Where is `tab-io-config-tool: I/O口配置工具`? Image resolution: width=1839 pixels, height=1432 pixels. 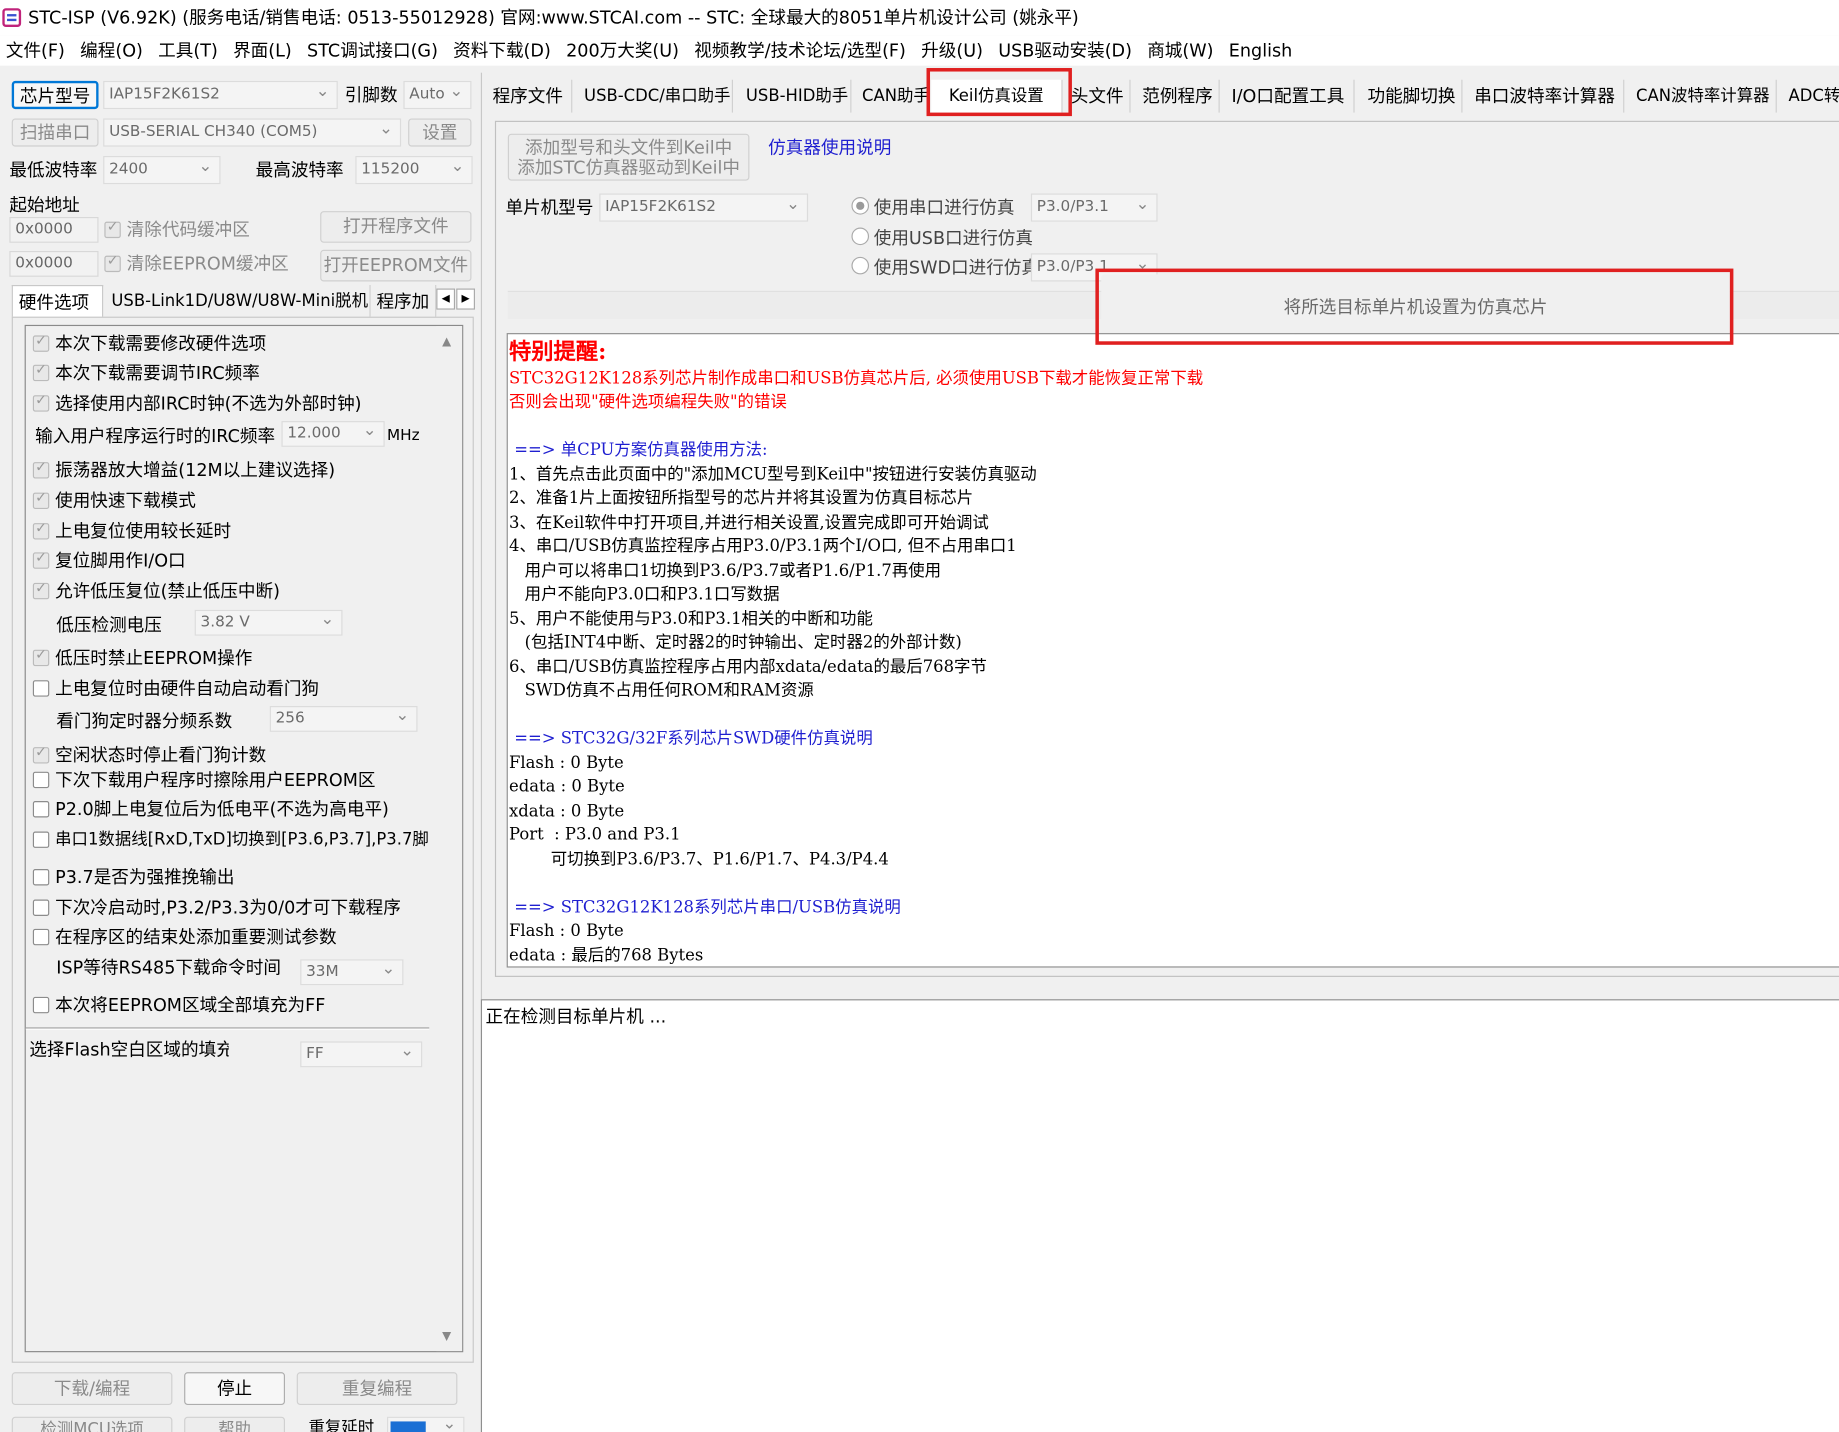
tab-io-config-tool: I/O口配置工具 is located at coordinates (1290, 96).